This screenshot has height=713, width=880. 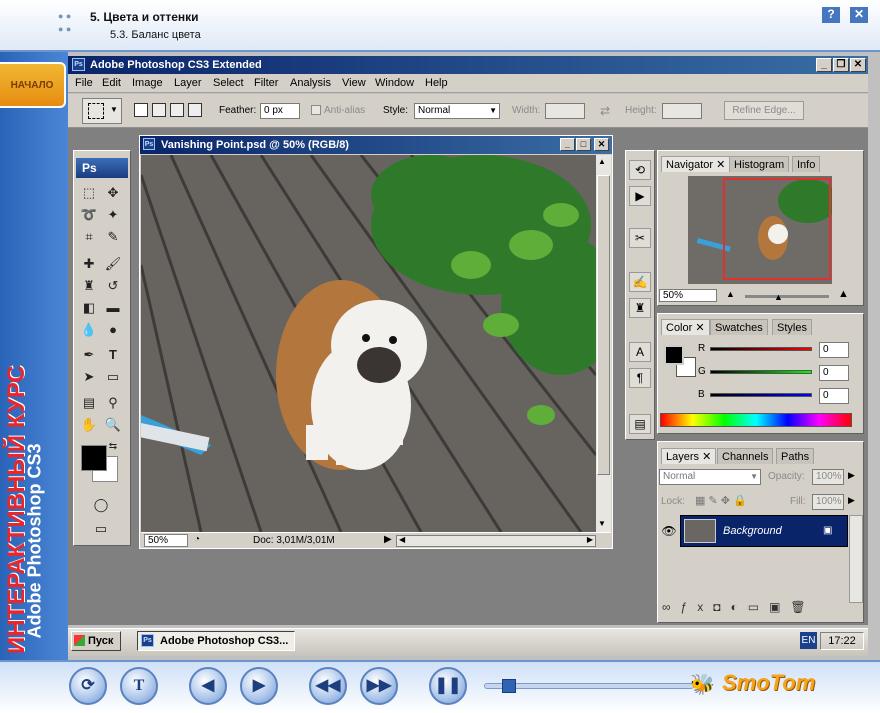 What do you see at coordinates (745, 456) in the screenshot?
I see `tab-channels: Channels` at bounding box center [745, 456].